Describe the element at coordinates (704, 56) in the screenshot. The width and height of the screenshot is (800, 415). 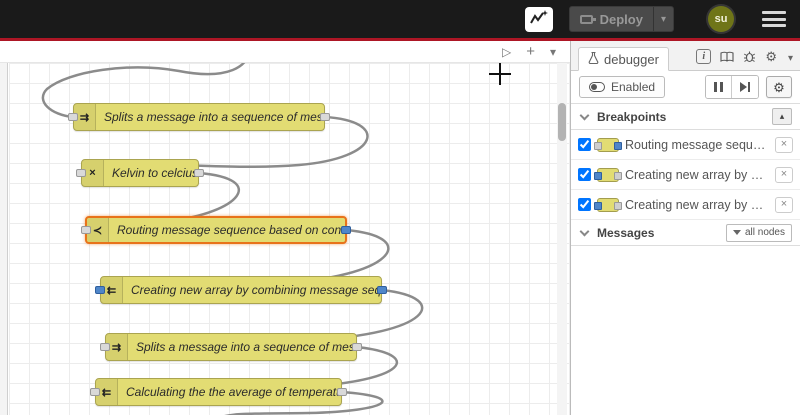
I see `info-icon: i` at that location.